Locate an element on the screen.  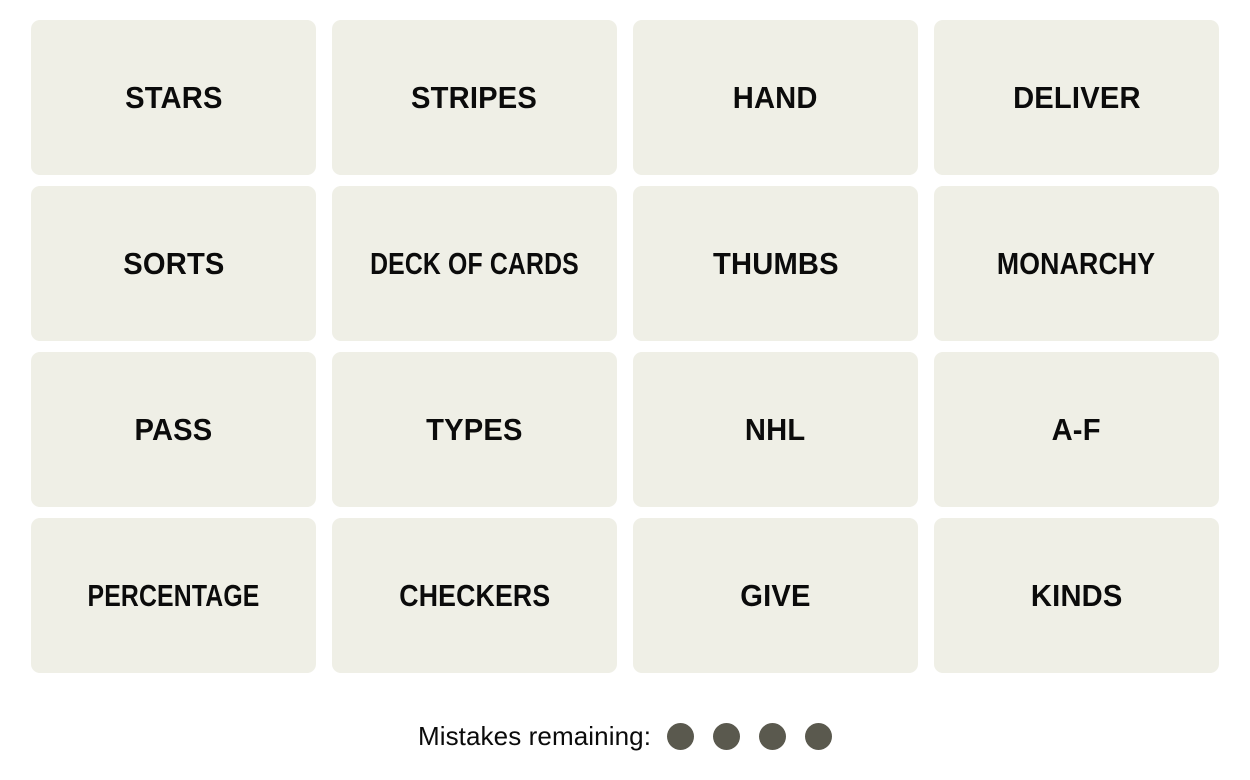
word-tile: STARS is located at coordinates (173, 97).